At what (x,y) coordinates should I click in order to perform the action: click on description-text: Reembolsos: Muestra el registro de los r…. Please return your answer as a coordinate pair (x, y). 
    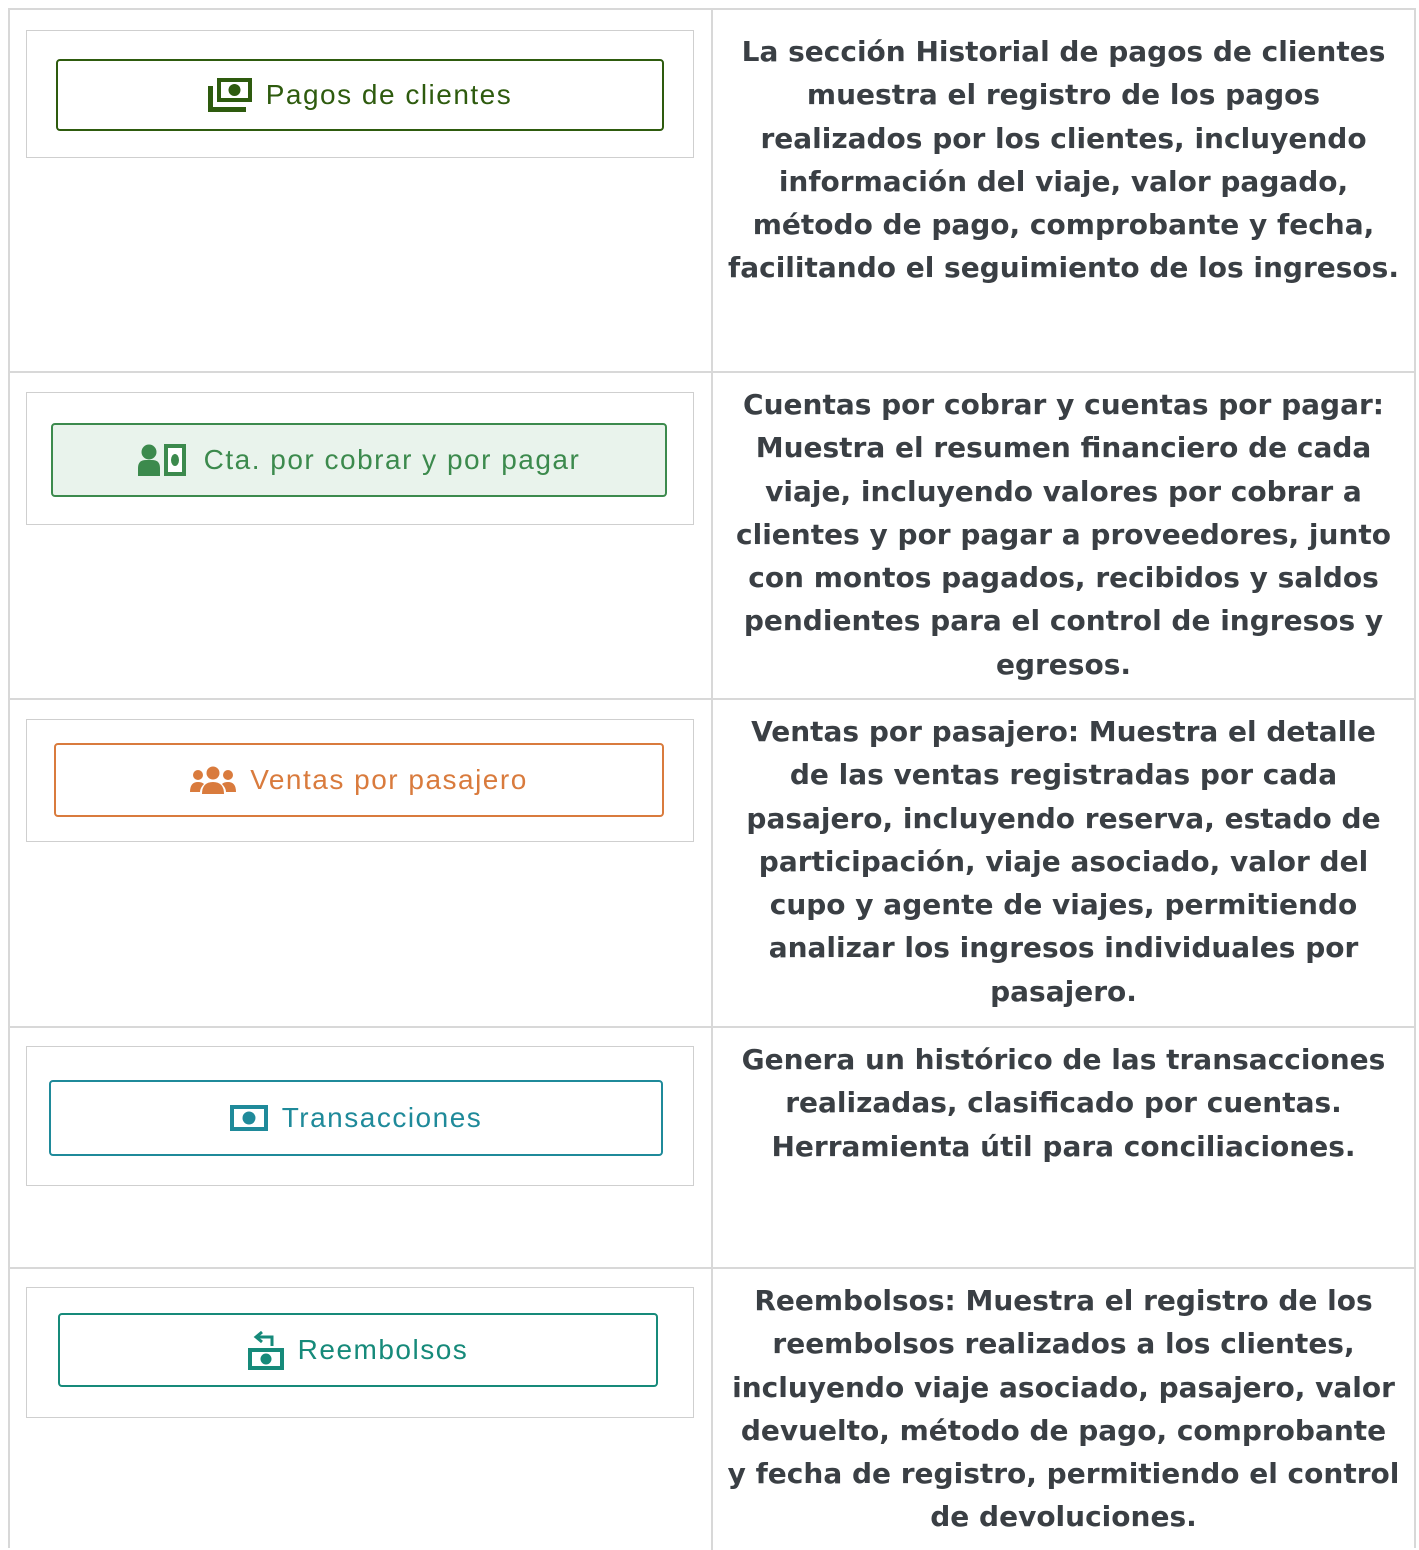
    Looking at the image, I should click on (1063, 1409).